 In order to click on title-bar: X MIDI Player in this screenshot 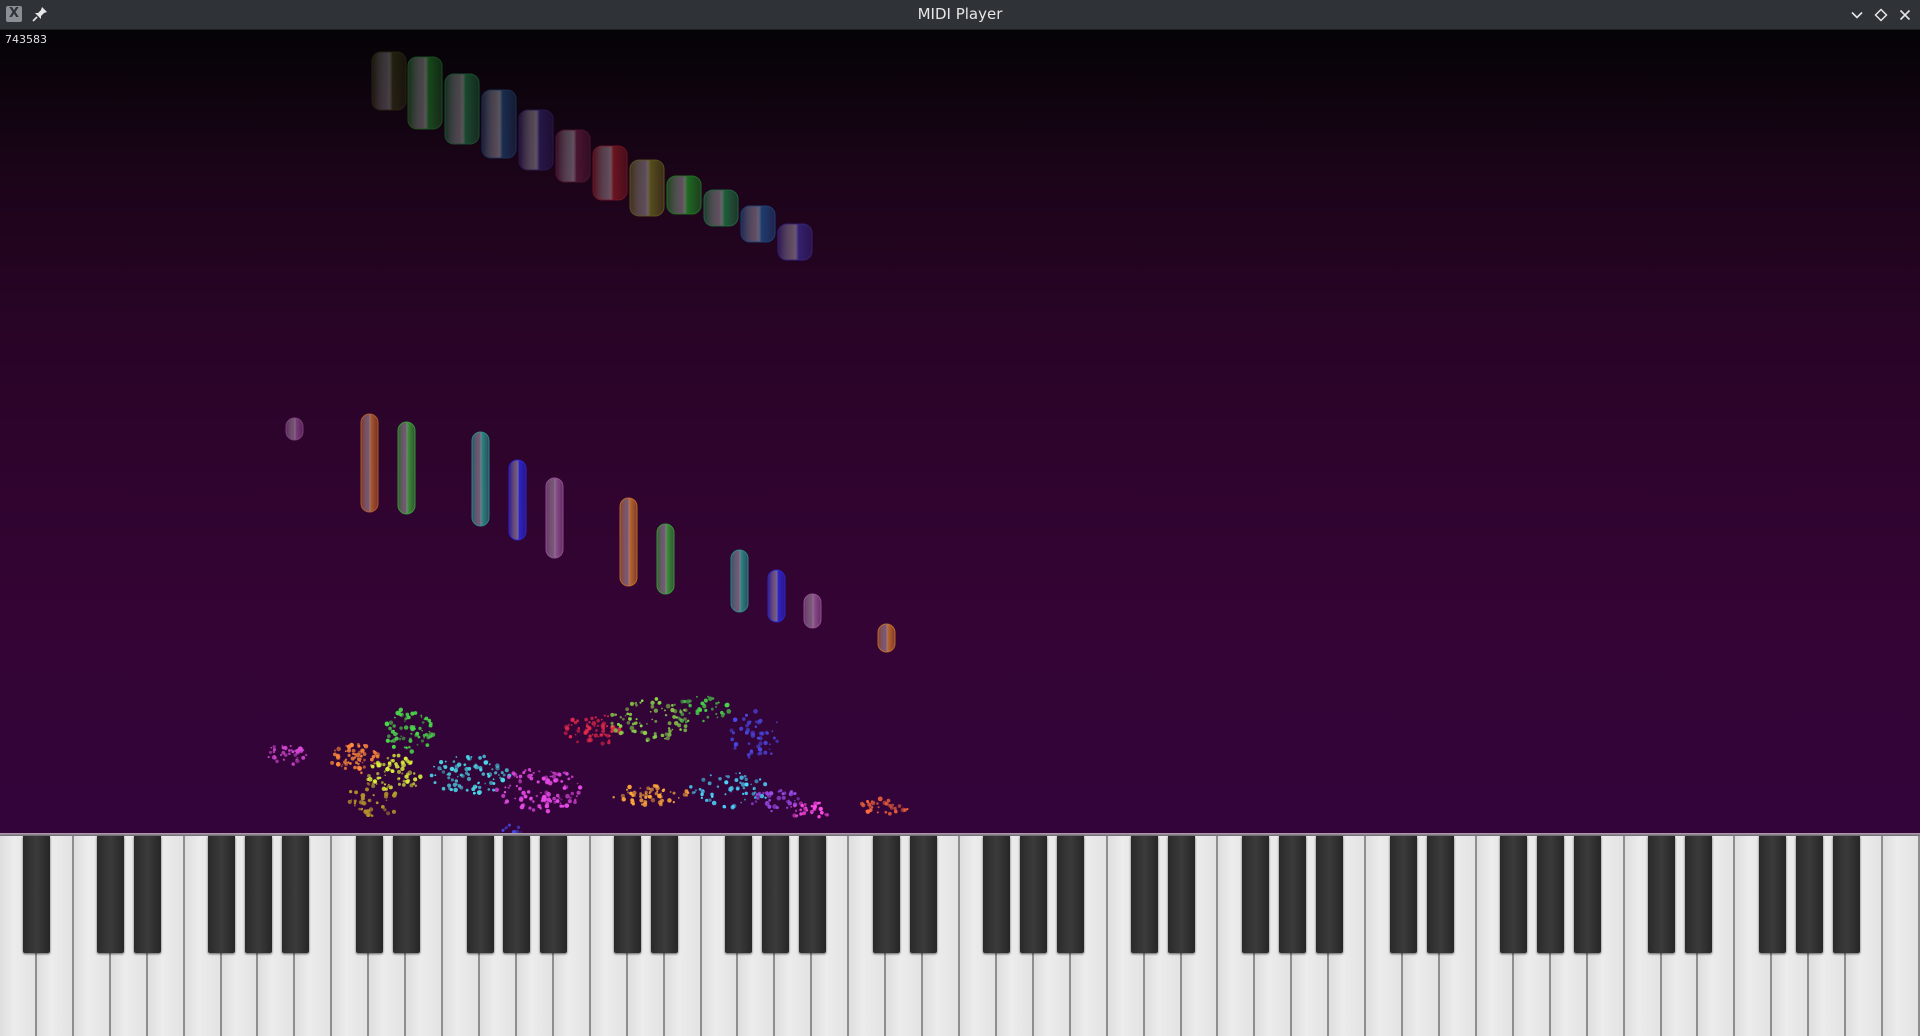, I will do `click(960, 15)`.